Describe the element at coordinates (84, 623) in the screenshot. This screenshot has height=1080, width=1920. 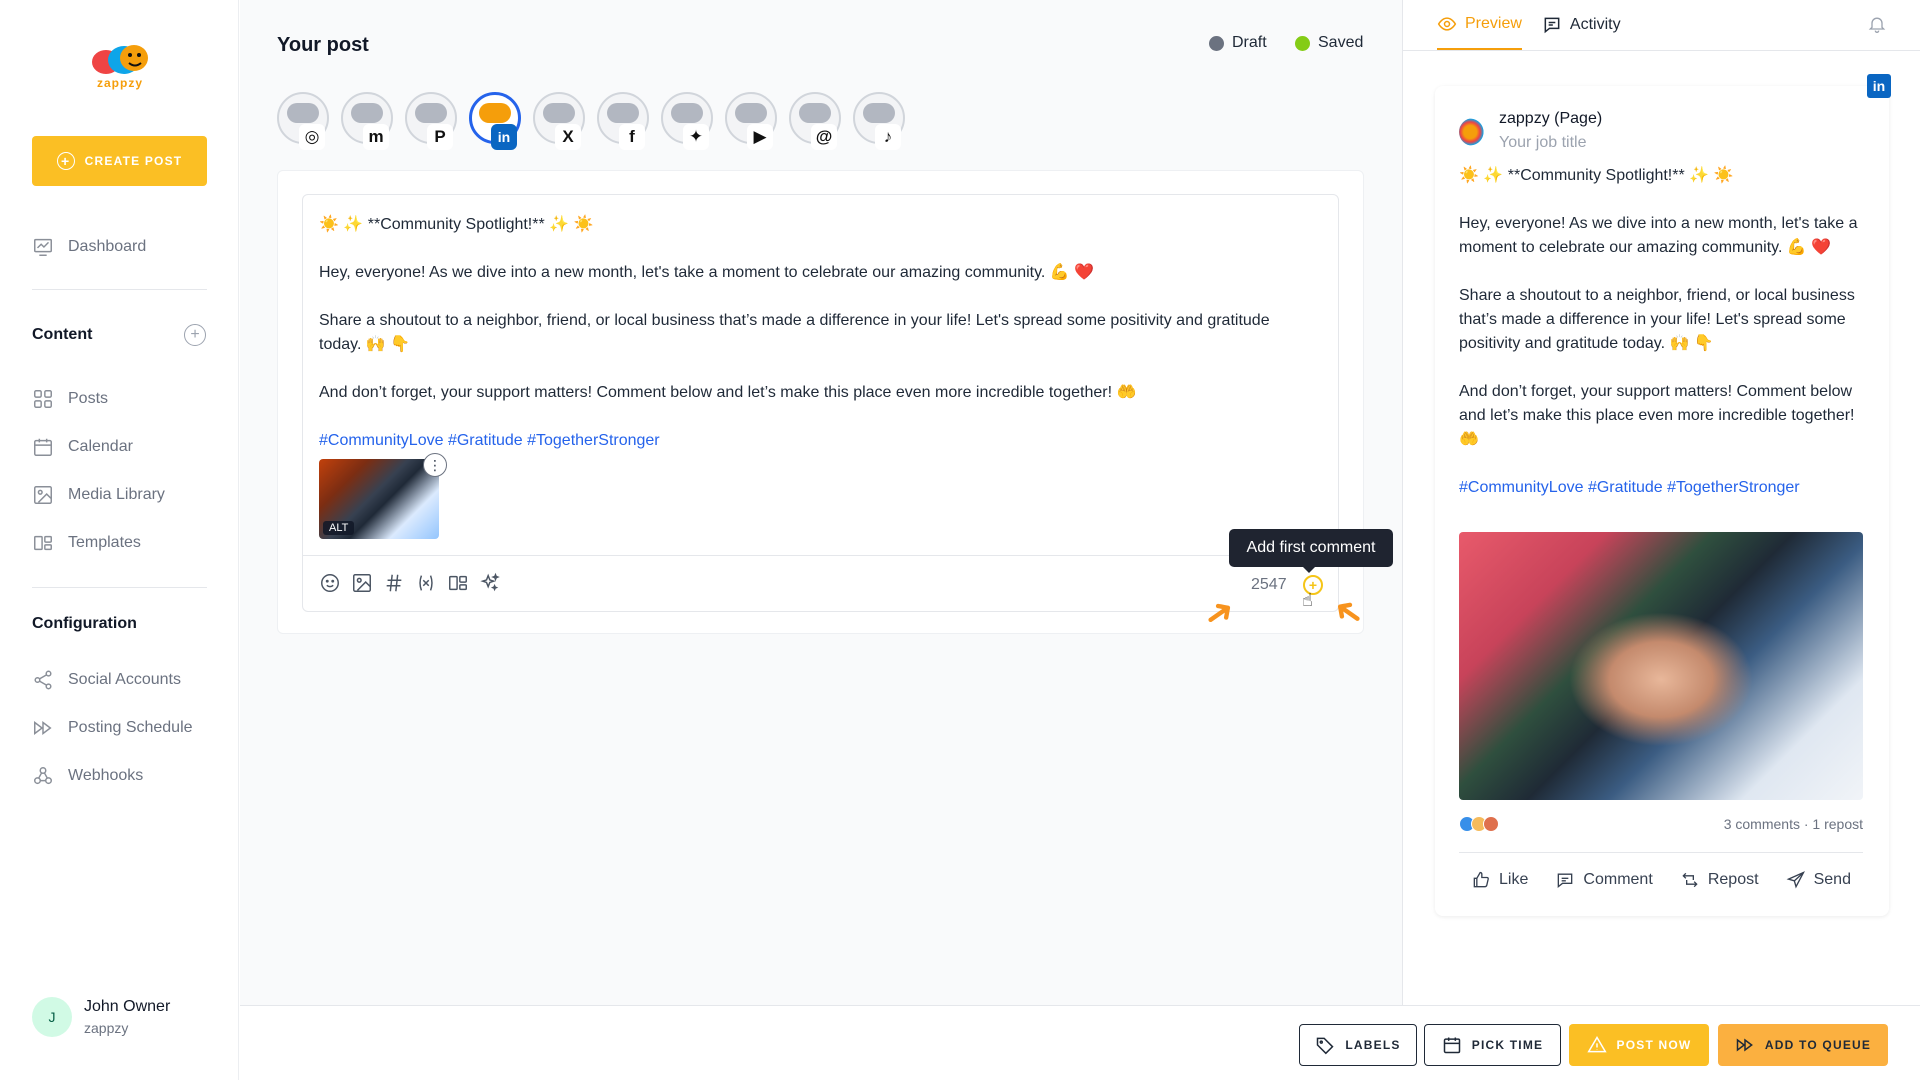
I see `section-title-configuration: Configuration` at that location.